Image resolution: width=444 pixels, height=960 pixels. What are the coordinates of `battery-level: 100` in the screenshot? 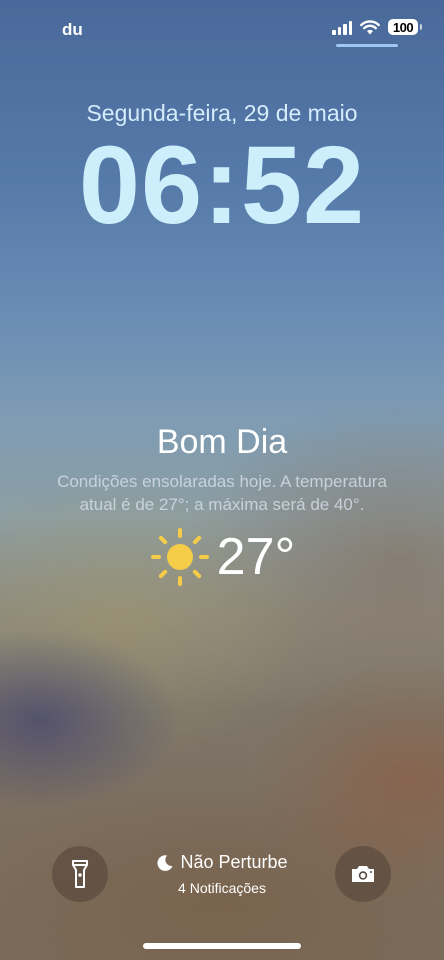 It's located at (403, 27).